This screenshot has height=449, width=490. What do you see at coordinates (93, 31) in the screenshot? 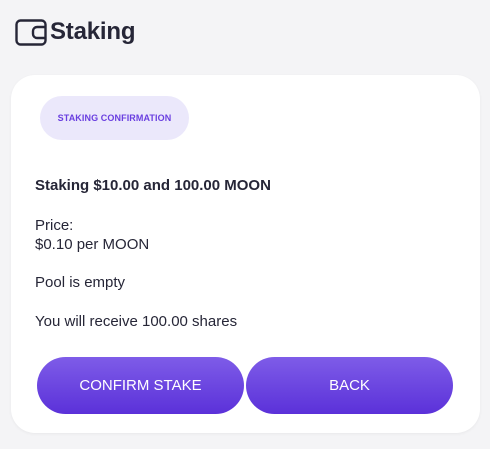
I see `page-title: Staking` at bounding box center [93, 31].